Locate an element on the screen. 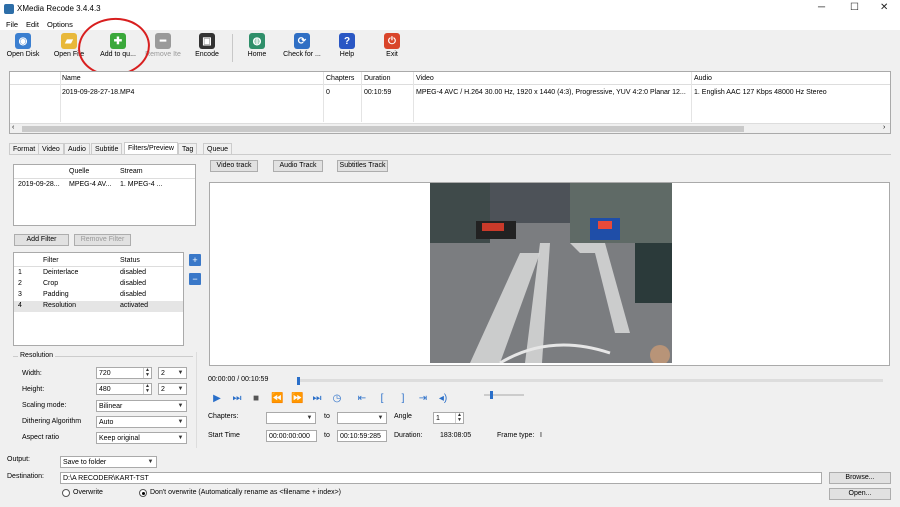  power-icon: ⏻ is located at coordinates (392, 41).